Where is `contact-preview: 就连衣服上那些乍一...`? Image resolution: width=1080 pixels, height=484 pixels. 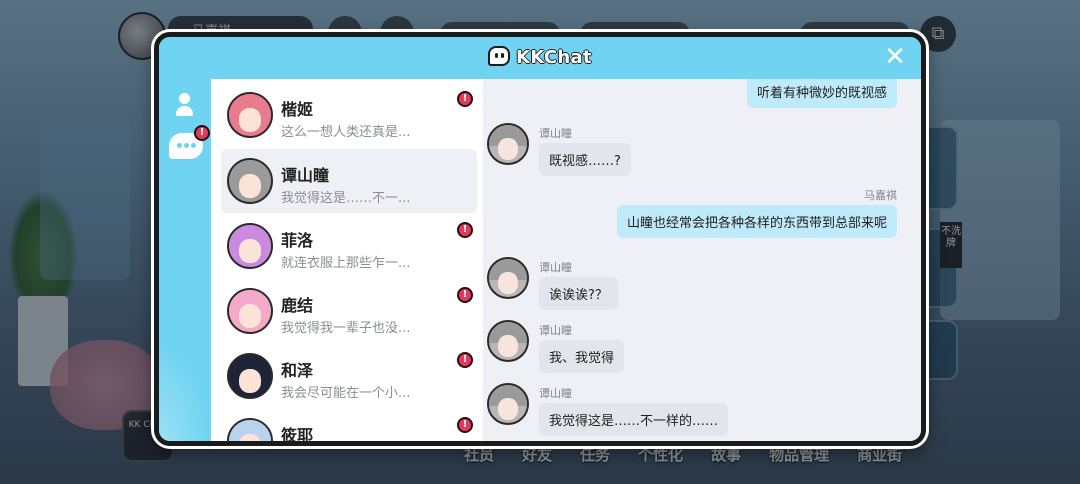 contact-preview: 就连衣服上那些乍一... is located at coordinates (346, 263).